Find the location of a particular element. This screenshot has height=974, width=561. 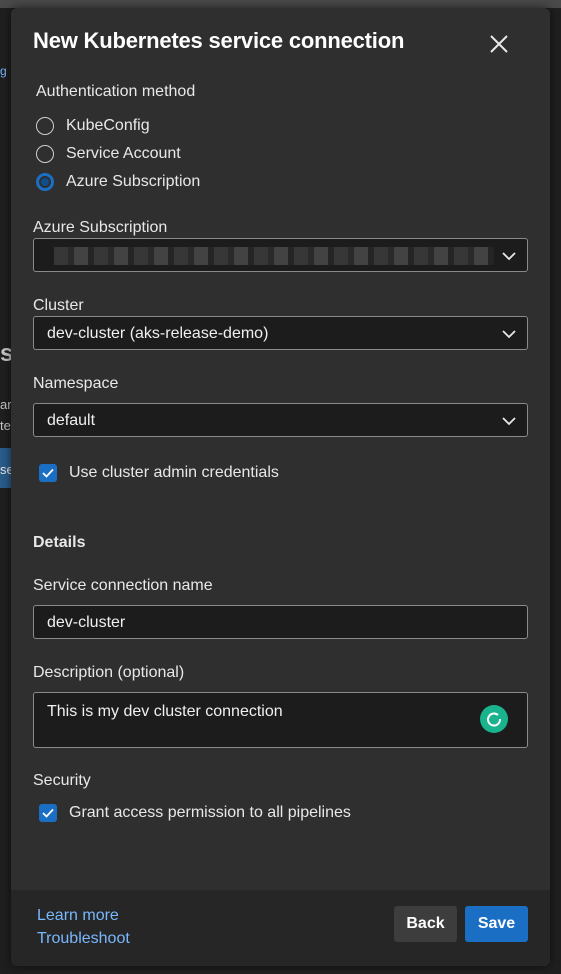

auth-method-label: Authentication method is located at coordinates (116, 91).